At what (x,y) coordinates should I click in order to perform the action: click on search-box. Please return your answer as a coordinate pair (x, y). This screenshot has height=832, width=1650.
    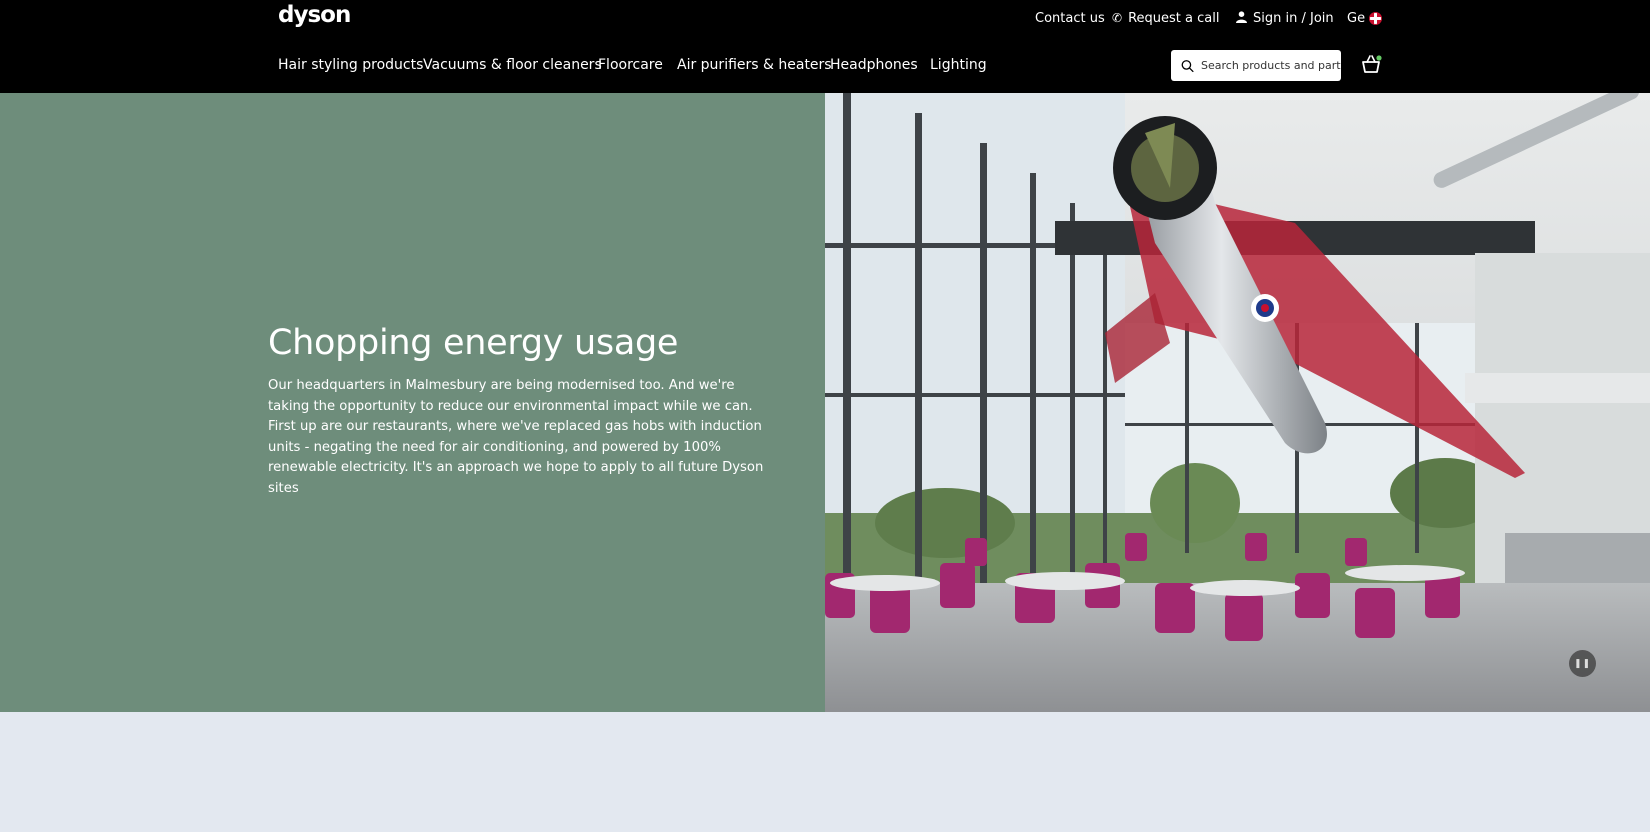
    Looking at the image, I should click on (1256, 65).